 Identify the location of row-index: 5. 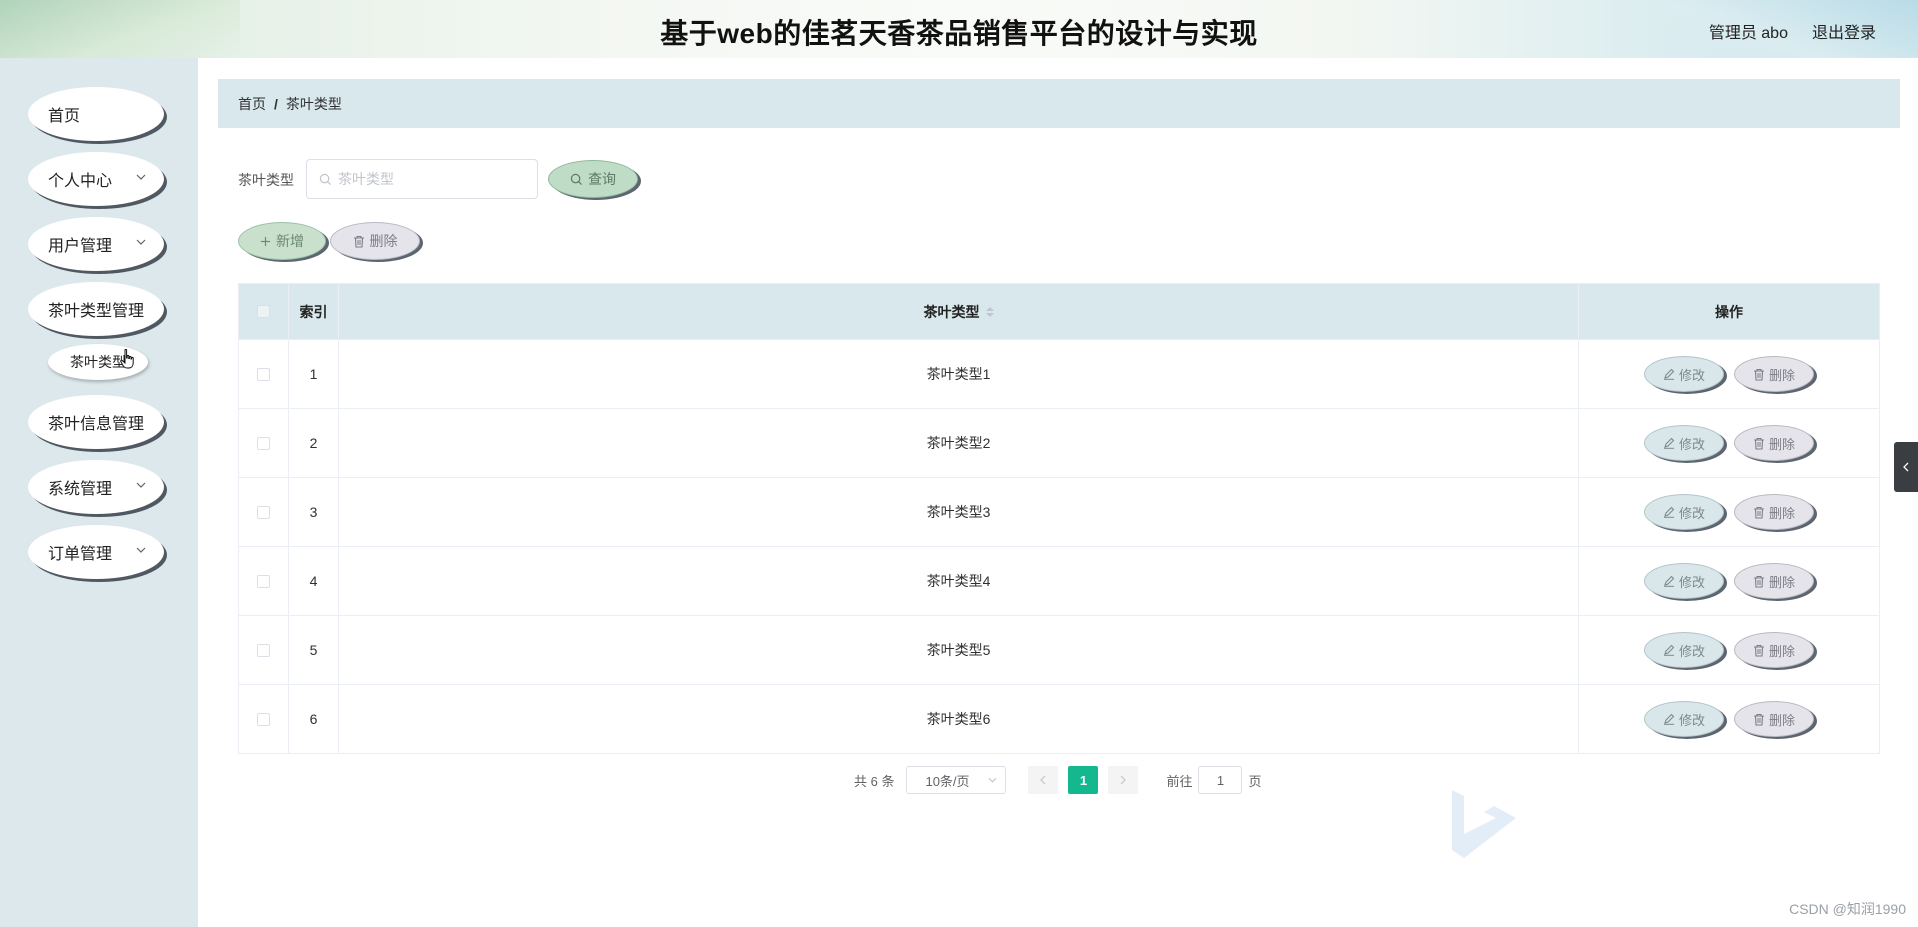
(314, 650).